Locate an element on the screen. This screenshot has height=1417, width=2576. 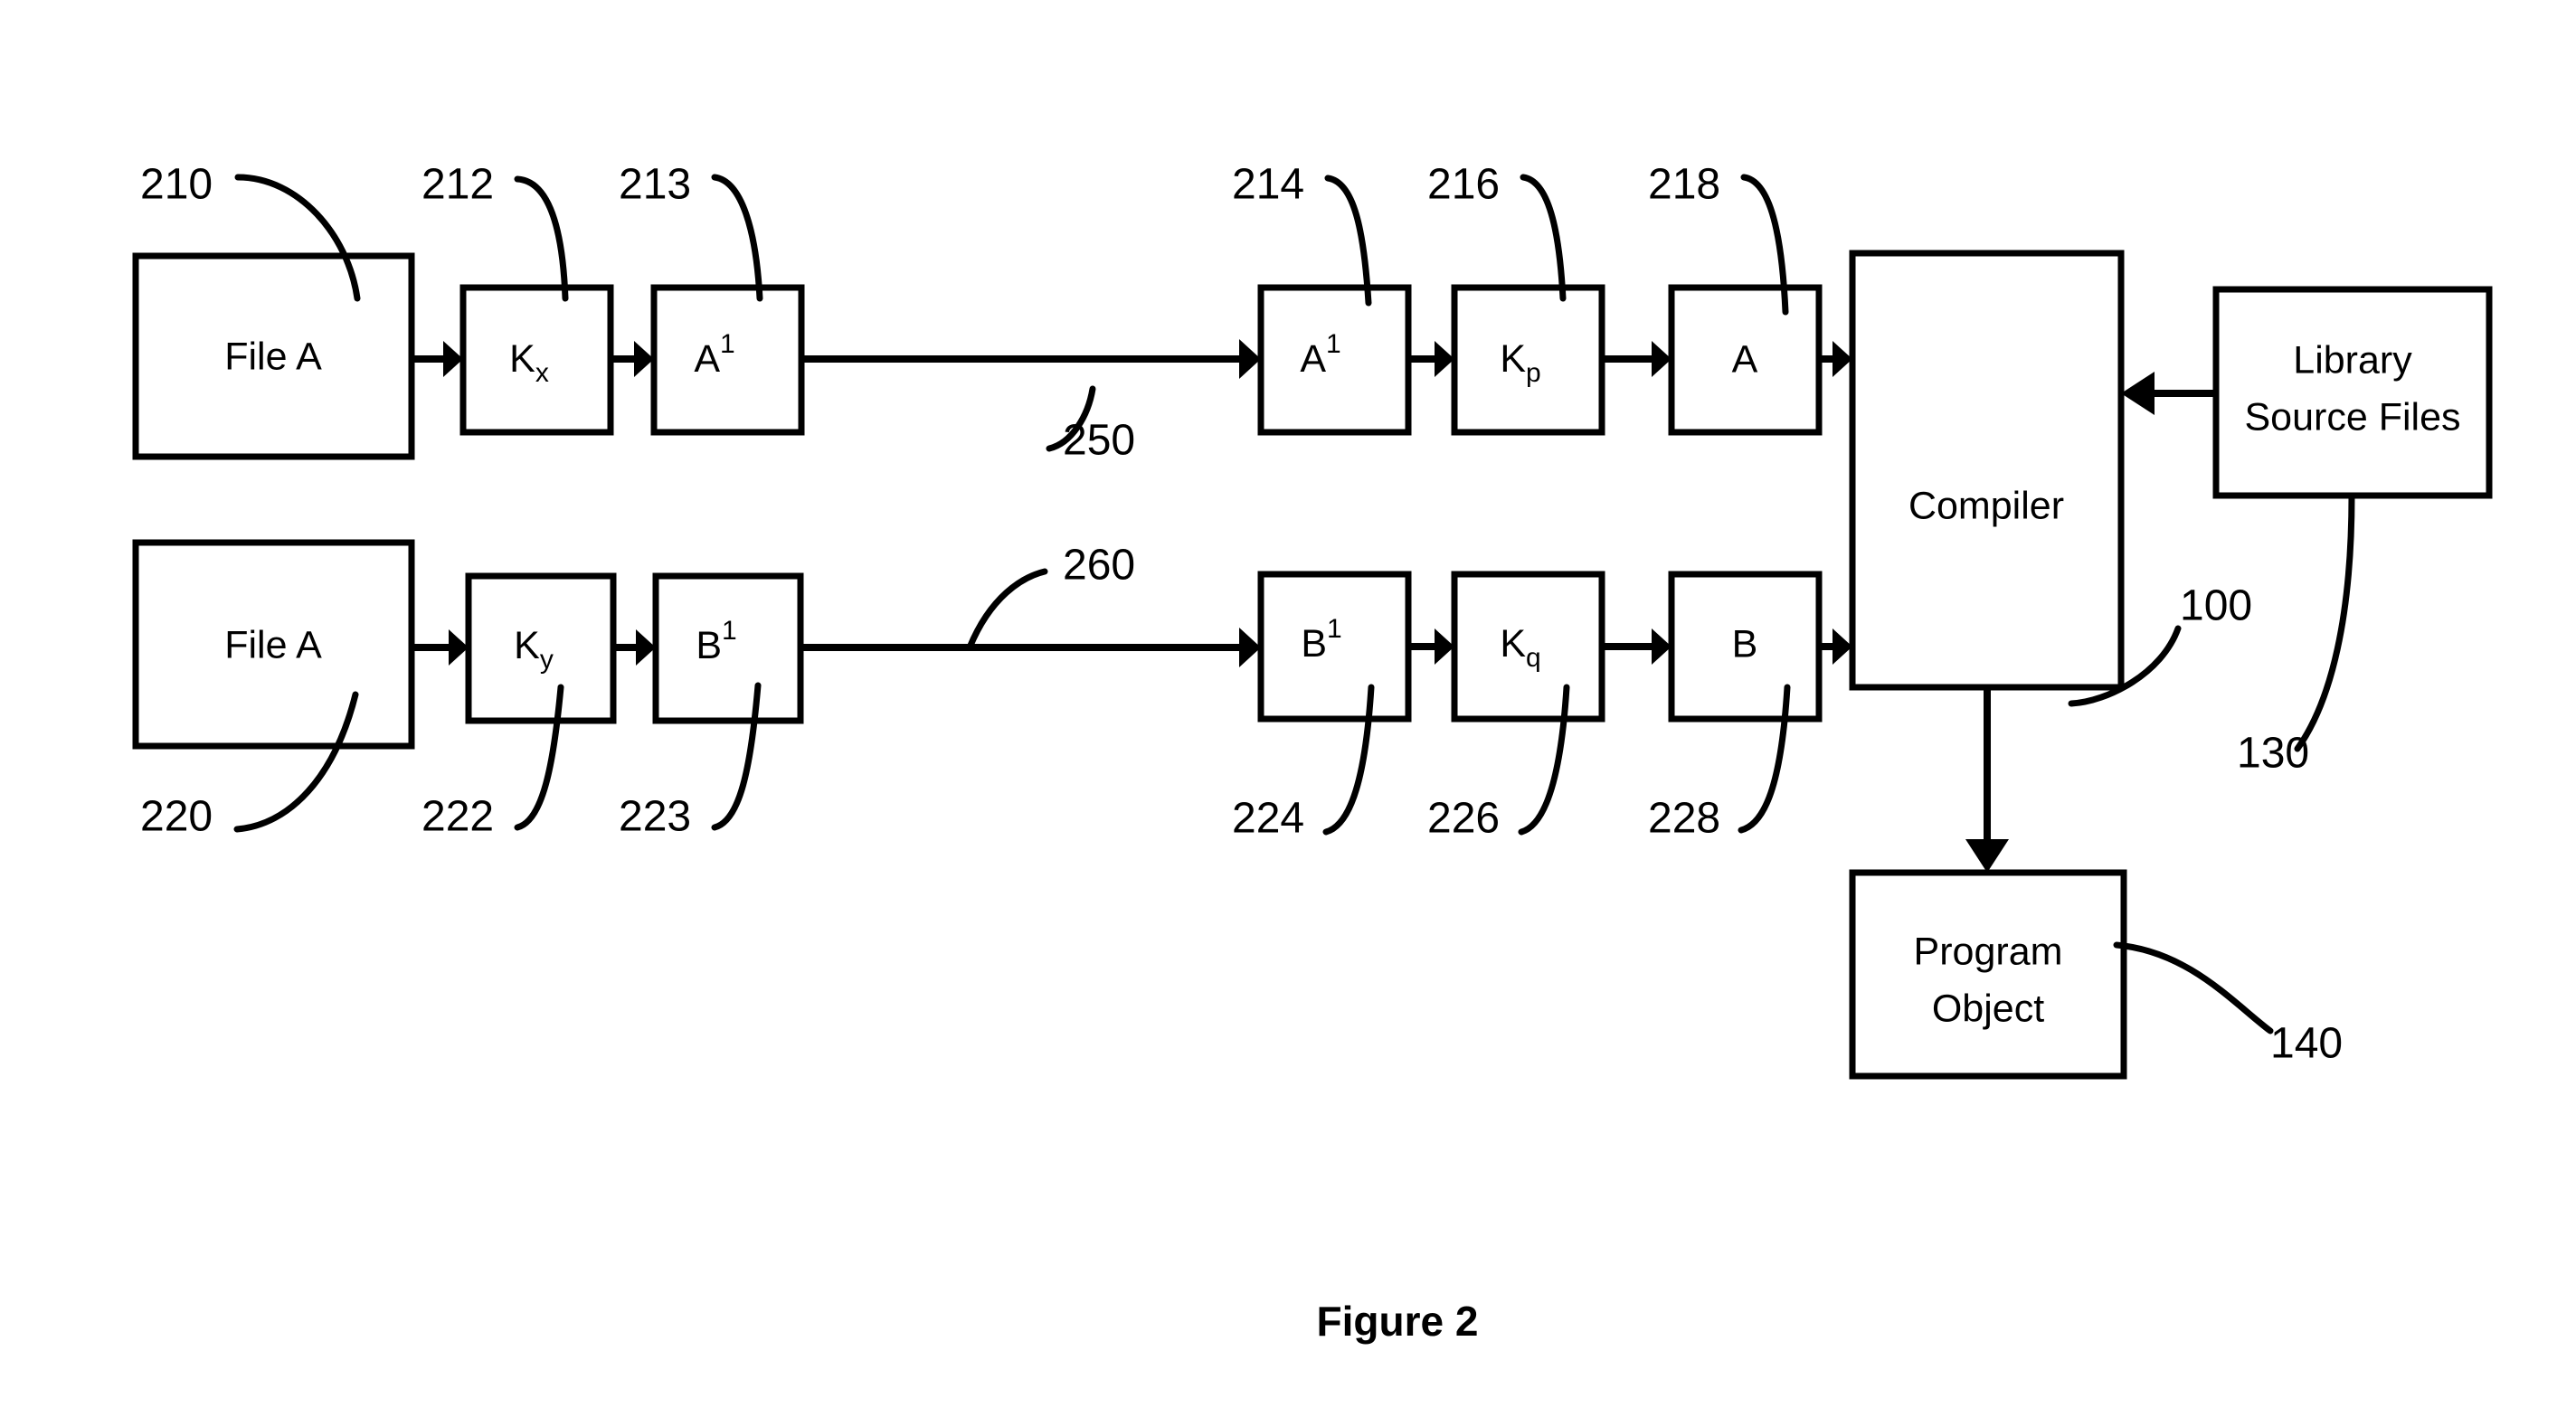
ref-number-210: 210 is located at coordinates (176, 185).